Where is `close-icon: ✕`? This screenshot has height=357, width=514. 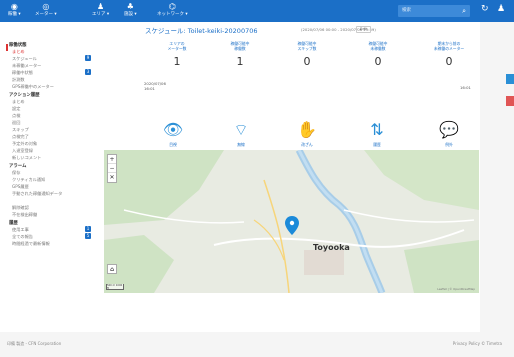
close-icon: ✕ is located at coordinates (112, 177).